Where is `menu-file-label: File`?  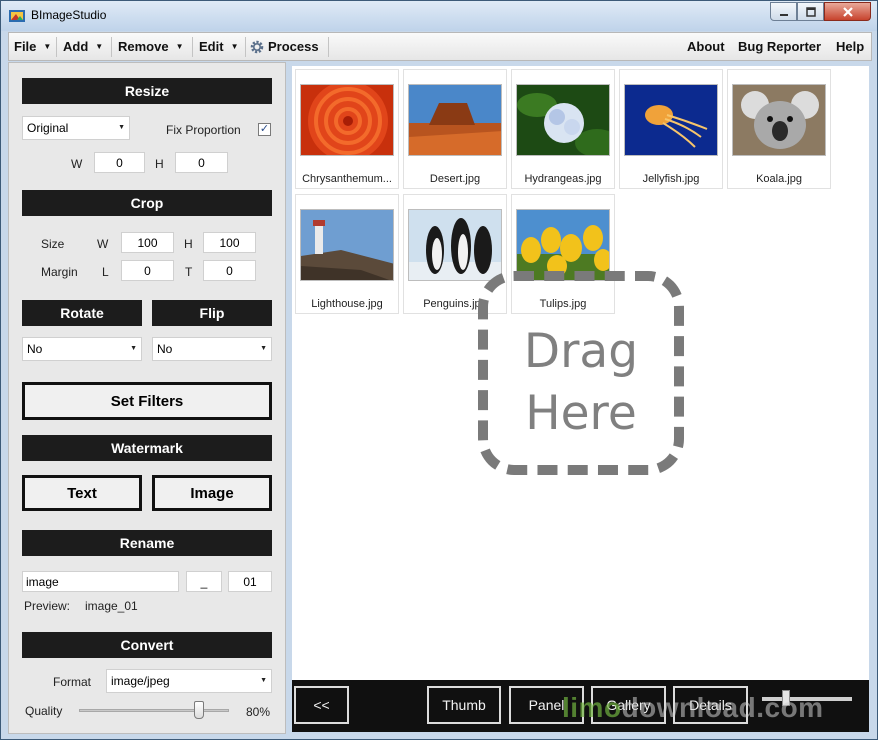
menu-file-label: File is located at coordinates (25, 46).